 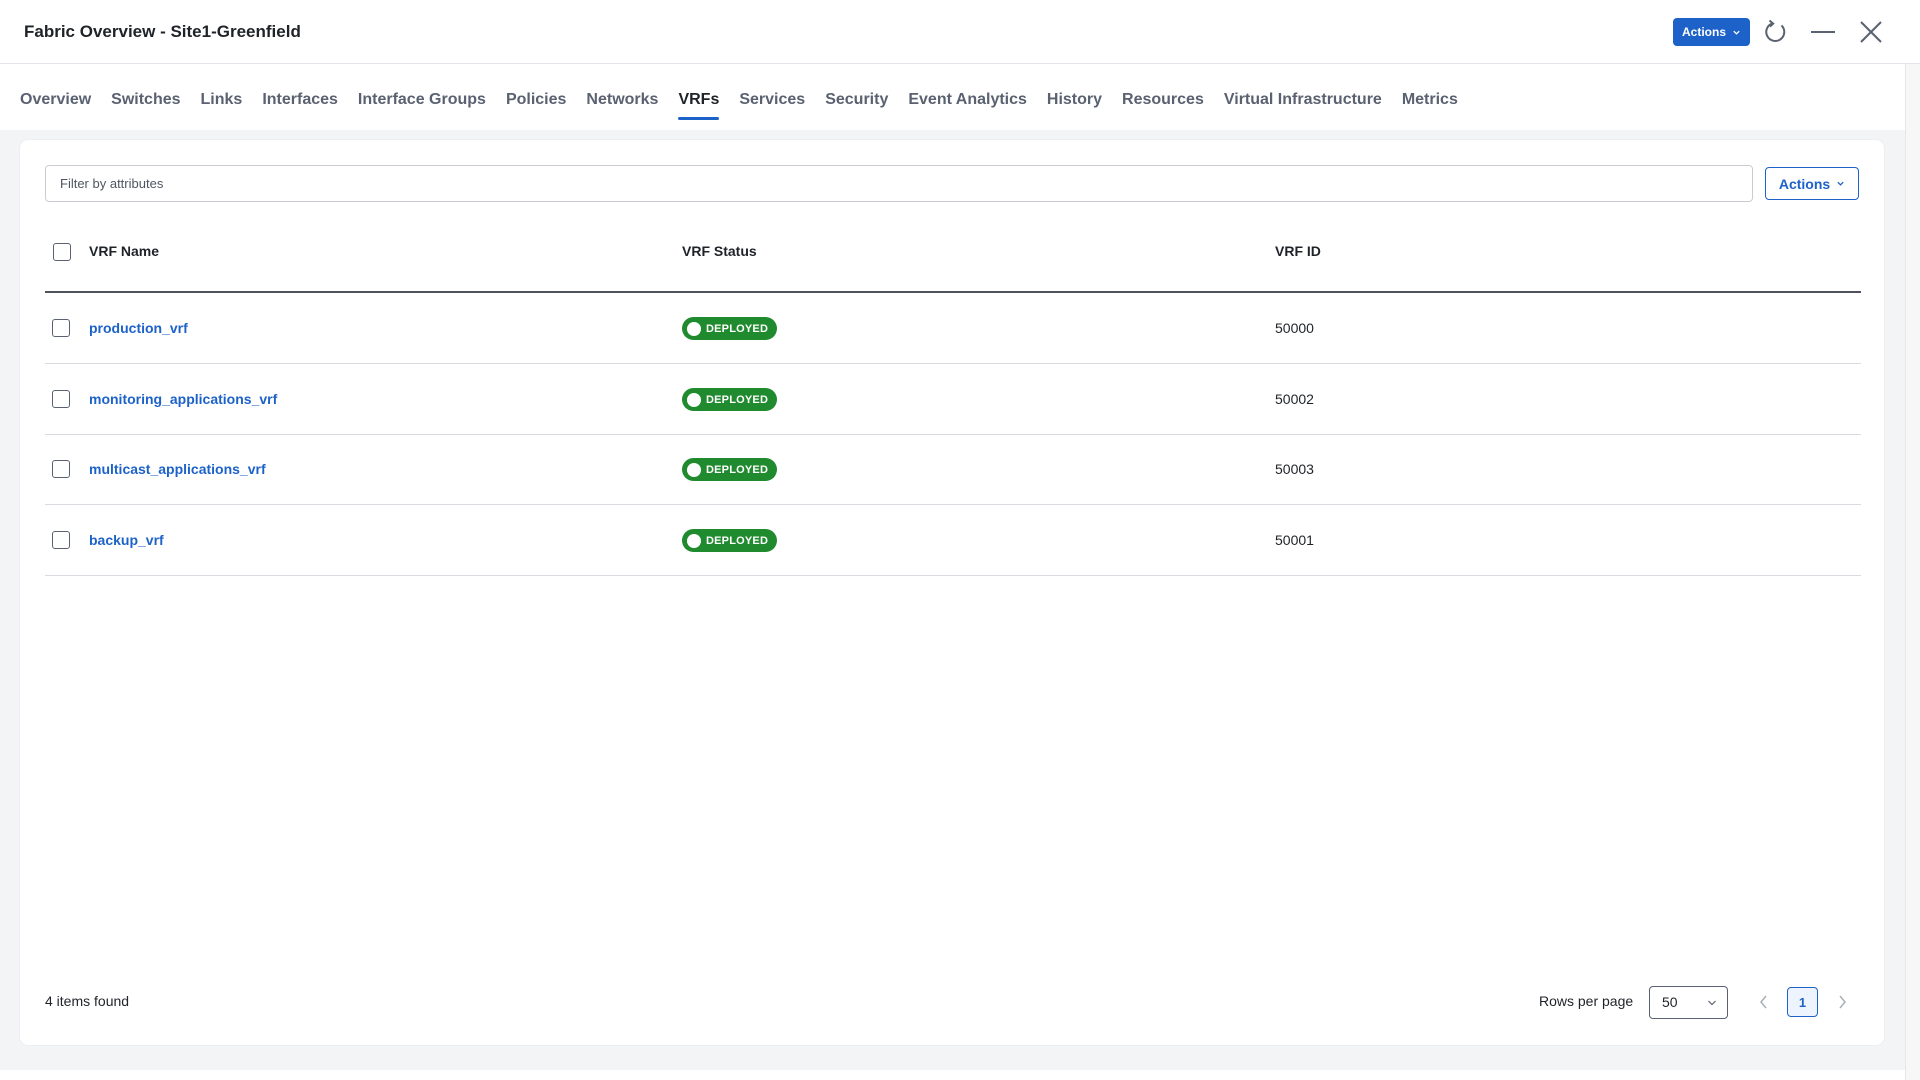 What do you see at coordinates (55, 104) in the screenshot?
I see `tab-overview: Overview` at bounding box center [55, 104].